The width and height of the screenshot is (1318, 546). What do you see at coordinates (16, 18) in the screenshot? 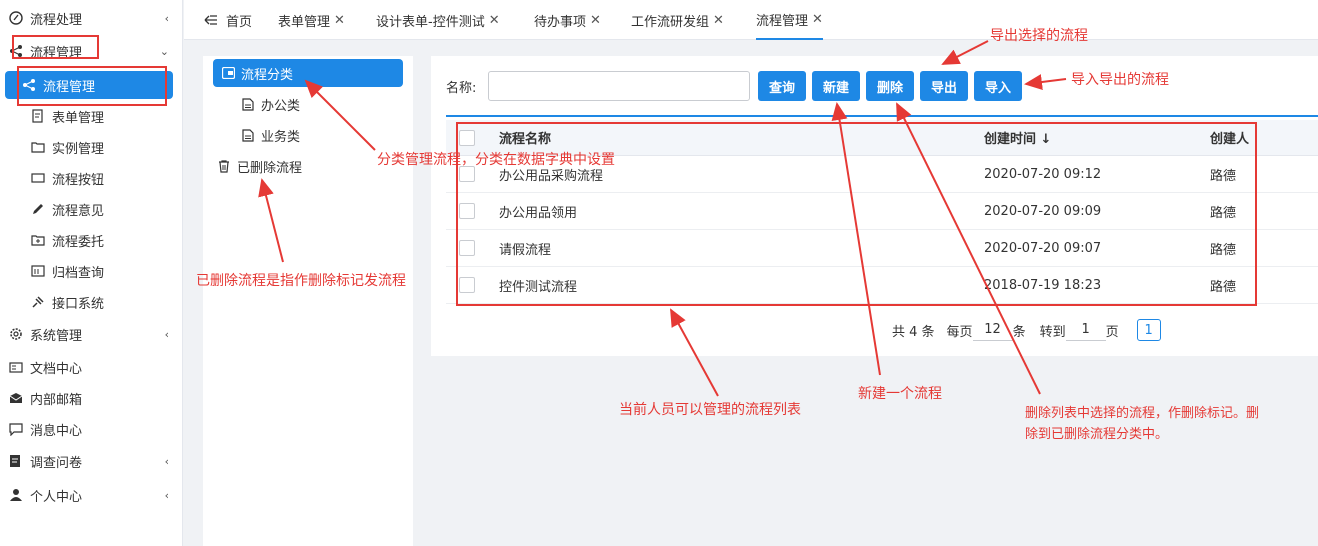
I see `edit-circle-icon` at bounding box center [16, 18].